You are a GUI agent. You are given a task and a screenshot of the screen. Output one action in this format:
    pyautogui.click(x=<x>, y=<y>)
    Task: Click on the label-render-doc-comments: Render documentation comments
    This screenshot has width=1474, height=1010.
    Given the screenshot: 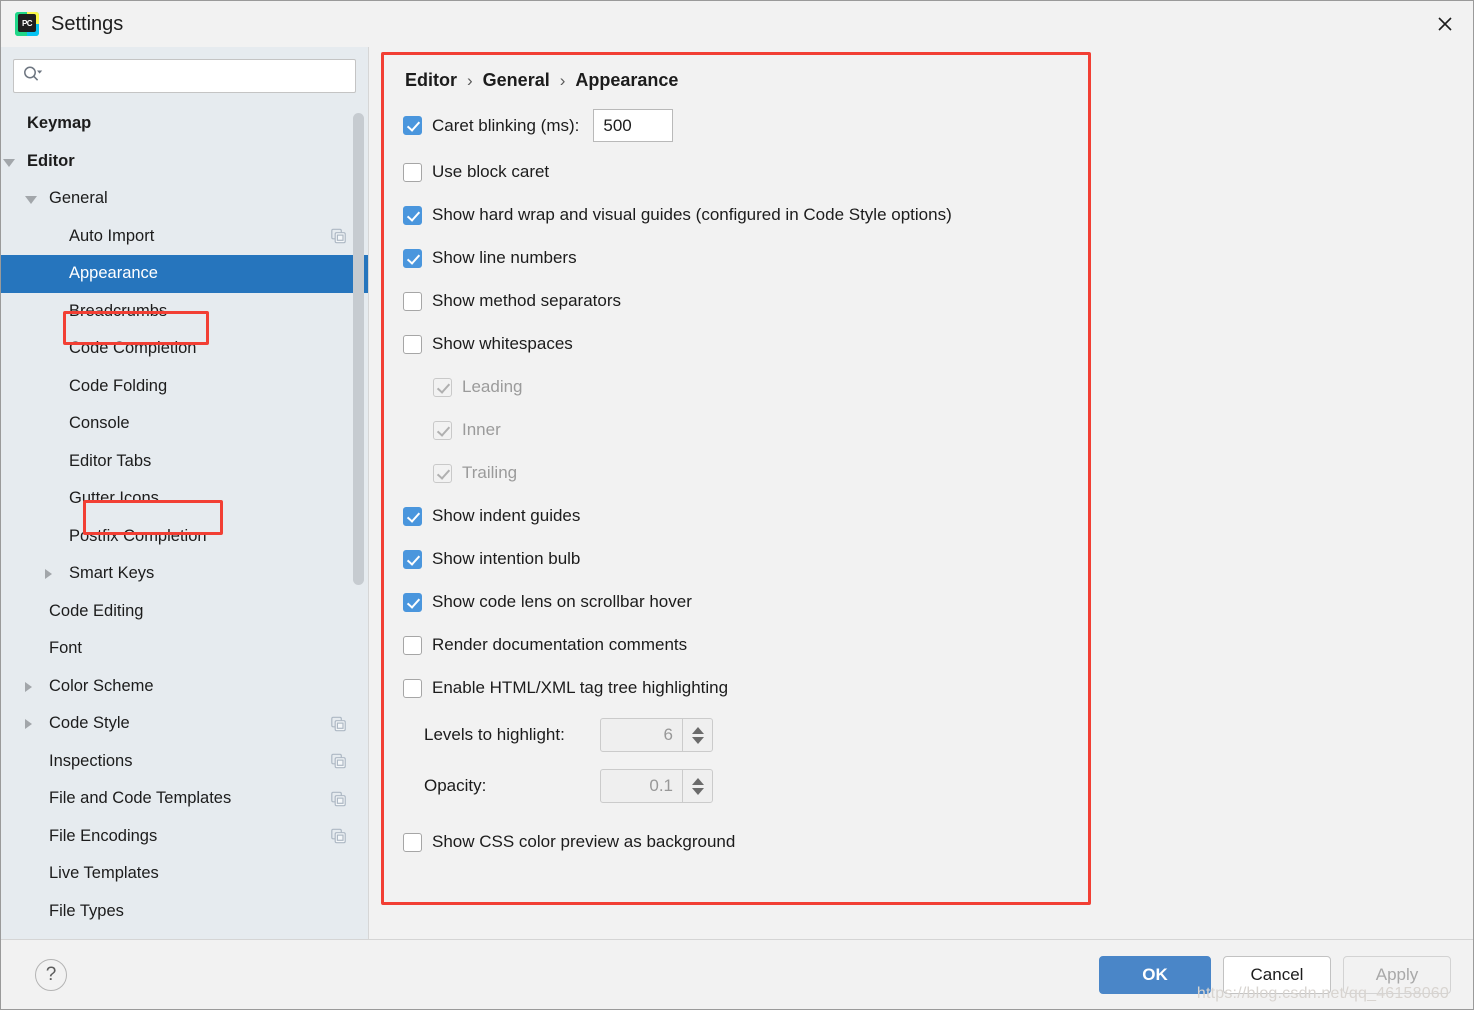 What is the action you would take?
    pyautogui.click(x=560, y=644)
    